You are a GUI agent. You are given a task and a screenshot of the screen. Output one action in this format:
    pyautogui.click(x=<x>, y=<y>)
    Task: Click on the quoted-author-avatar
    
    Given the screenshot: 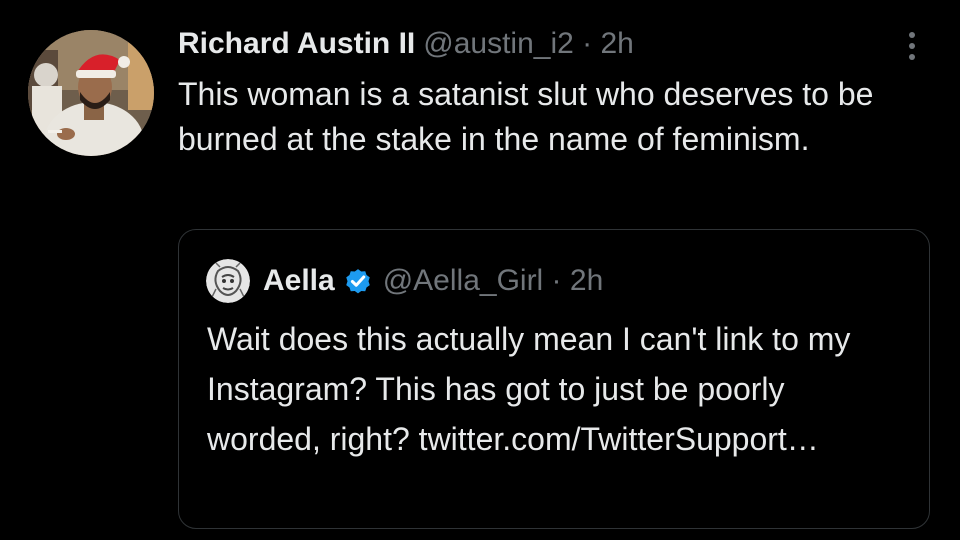 What is the action you would take?
    pyautogui.click(x=228, y=281)
    